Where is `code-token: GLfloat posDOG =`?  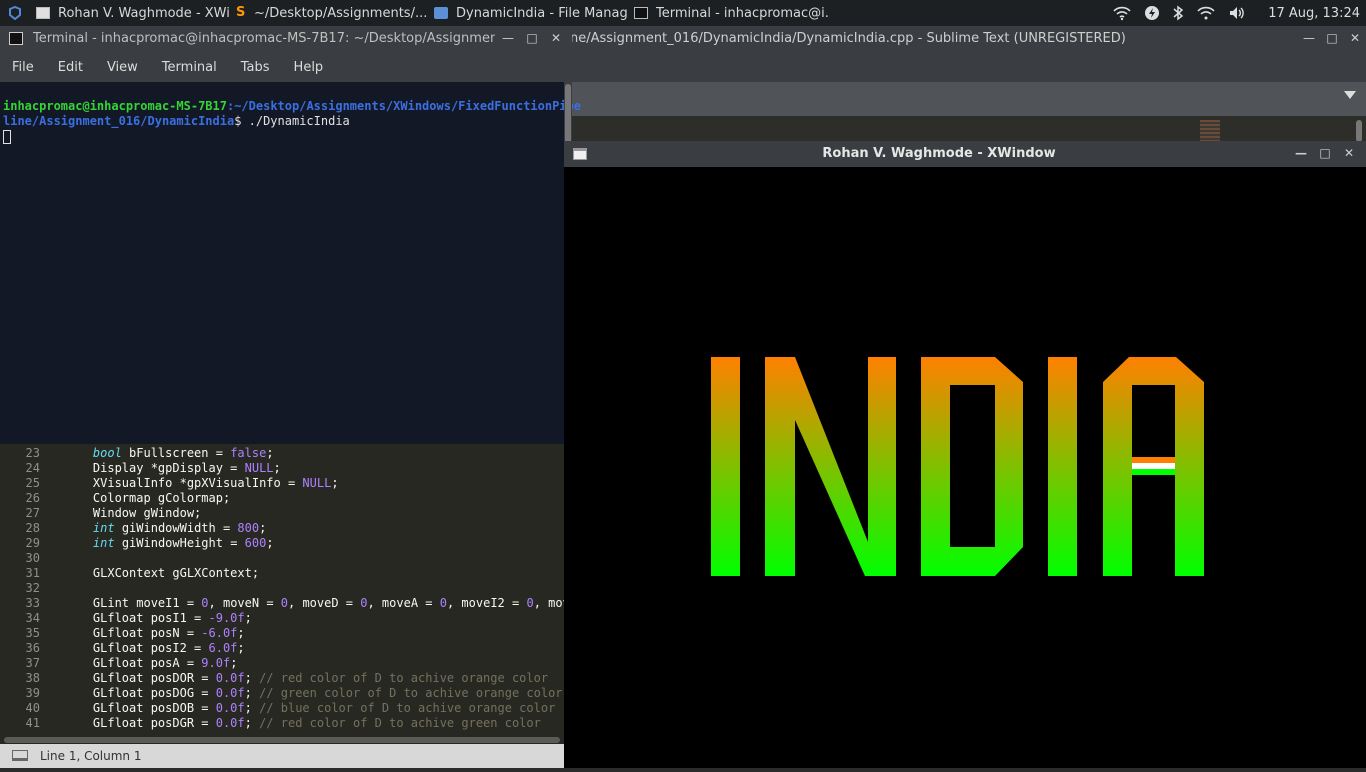 code-token: GLfloat posDOG = is located at coordinates (140, 693).